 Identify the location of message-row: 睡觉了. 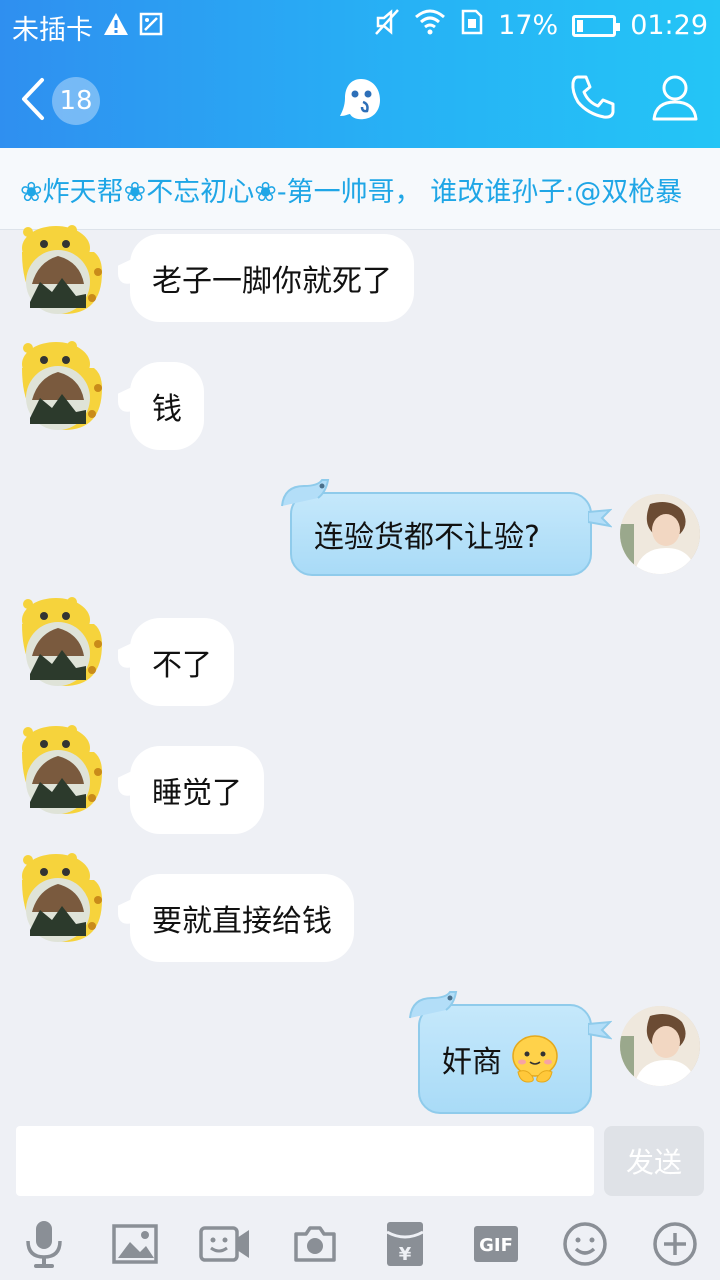
(360, 779).